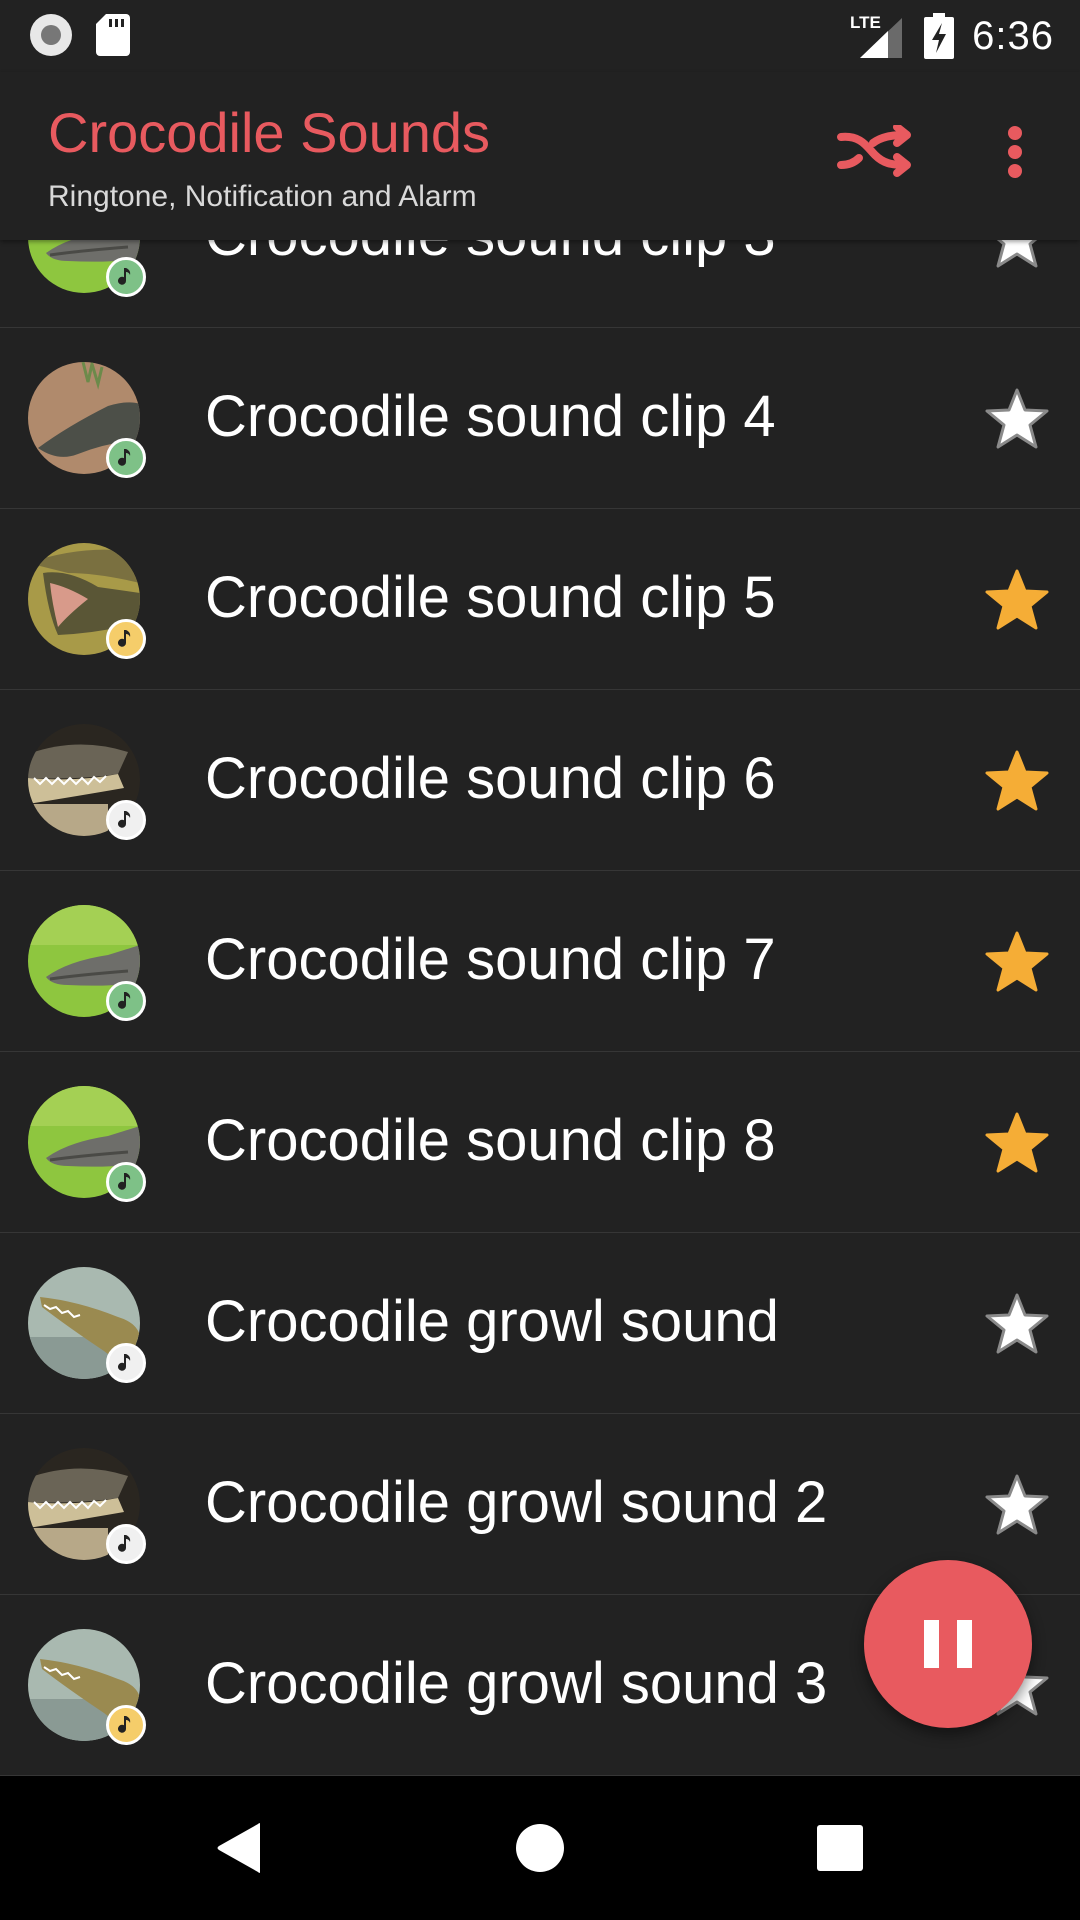  I want to click on sound-list-item: Crocodile sound clip 8, so click(540, 1142).